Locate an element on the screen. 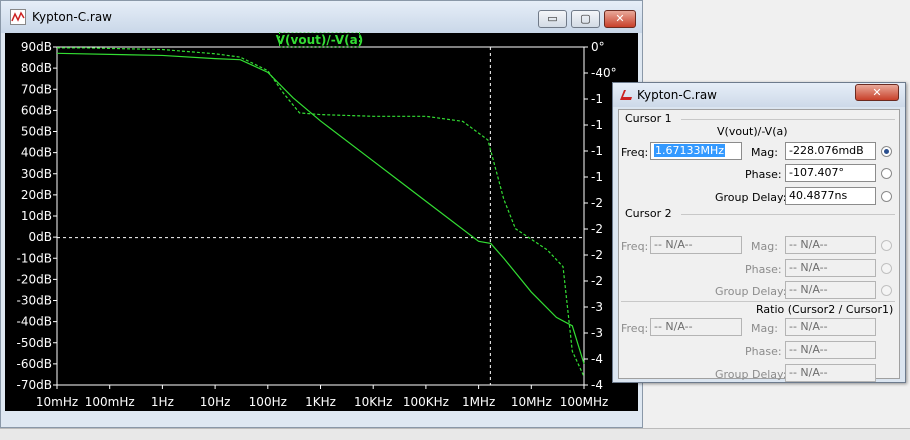 This screenshot has height=440, width=910. waveform-icon is located at coordinates (18, 17).